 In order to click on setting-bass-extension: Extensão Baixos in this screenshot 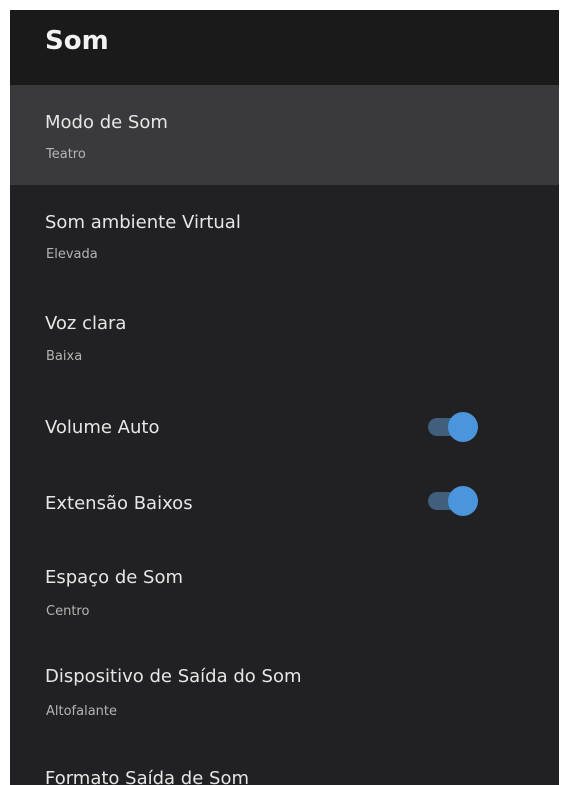, I will do `click(284, 504)`.